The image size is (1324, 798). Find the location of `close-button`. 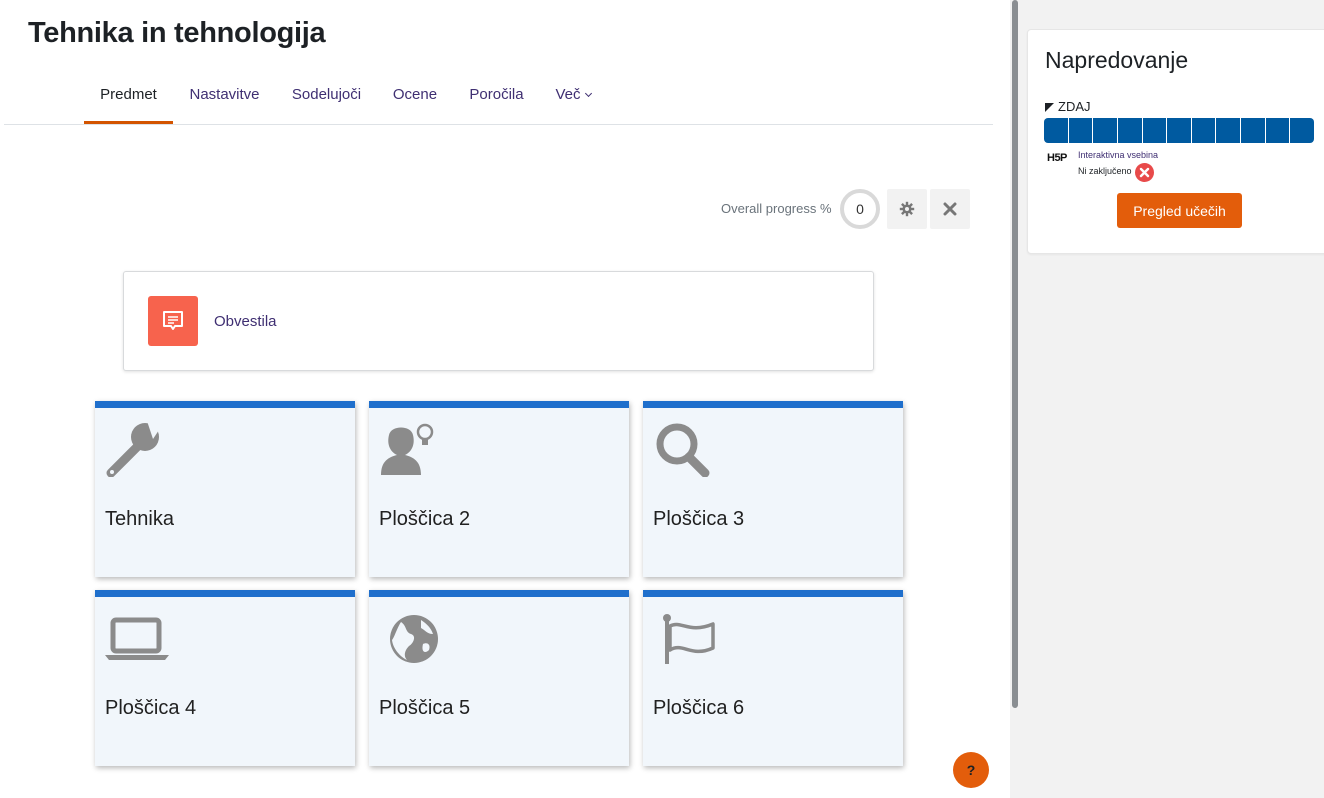

close-button is located at coordinates (950, 209).